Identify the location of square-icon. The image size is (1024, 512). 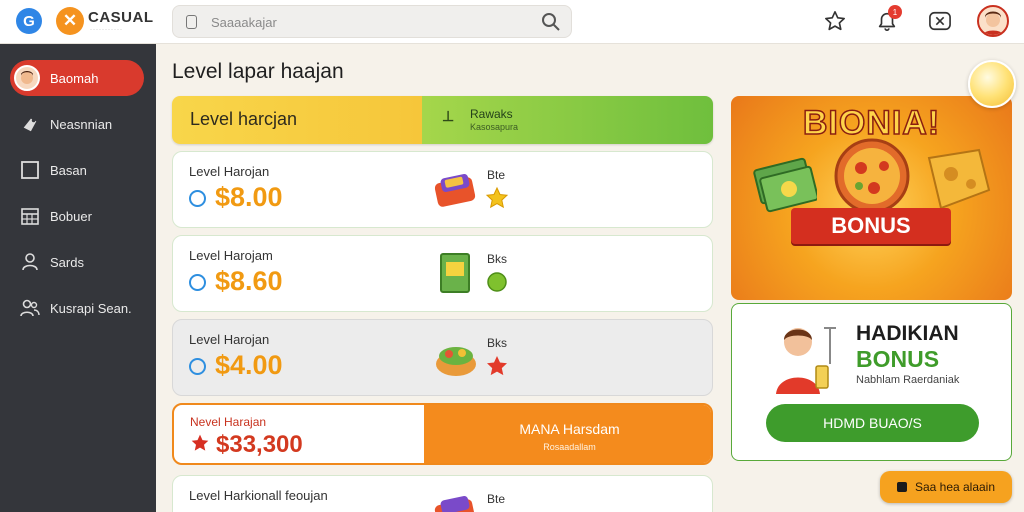
(30, 170).